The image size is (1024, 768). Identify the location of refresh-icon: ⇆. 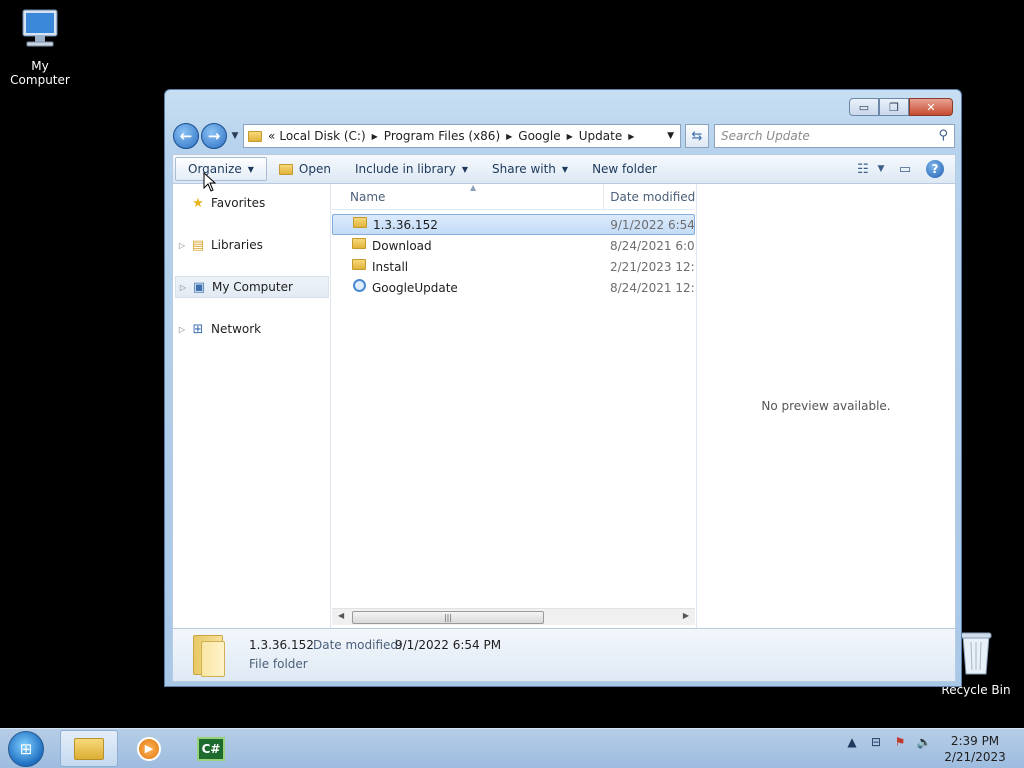
(697, 136).